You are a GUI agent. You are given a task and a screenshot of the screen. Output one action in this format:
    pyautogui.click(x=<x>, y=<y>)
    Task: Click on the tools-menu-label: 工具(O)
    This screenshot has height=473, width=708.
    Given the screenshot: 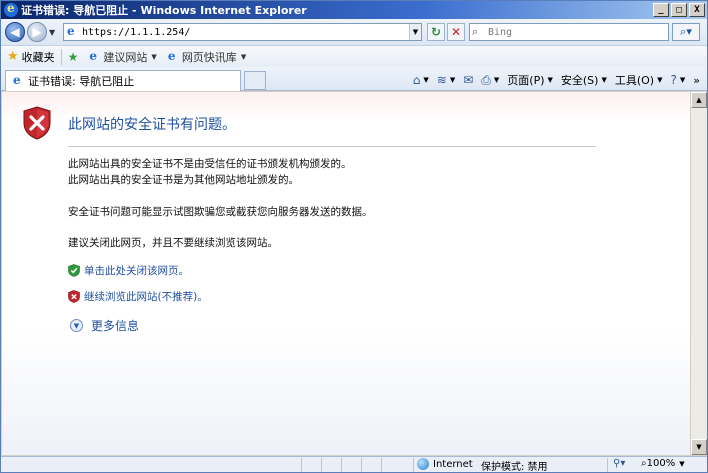 What is the action you would take?
    pyautogui.click(x=634, y=80)
    